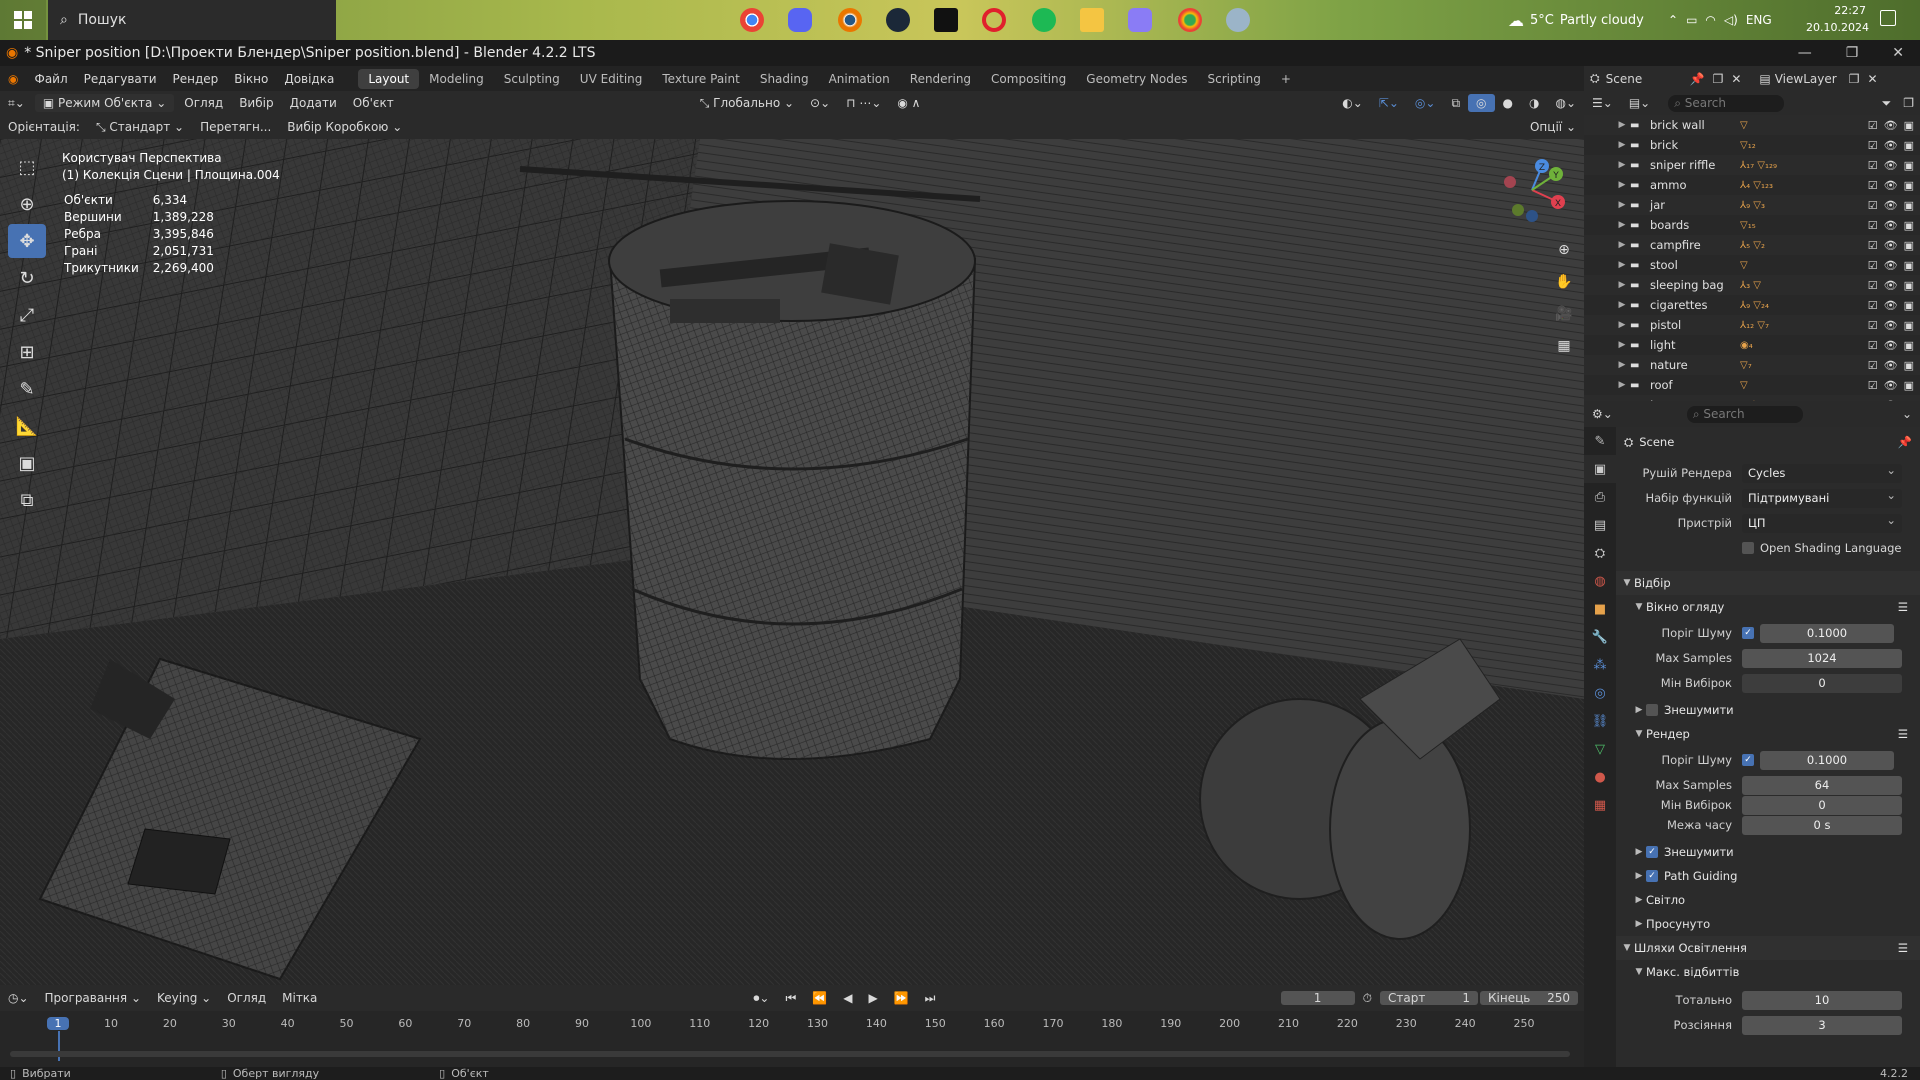 Image resolution: width=1920 pixels, height=1080 pixels. I want to click on feature-set-dropdown: Підтримувані, so click(1822, 497).